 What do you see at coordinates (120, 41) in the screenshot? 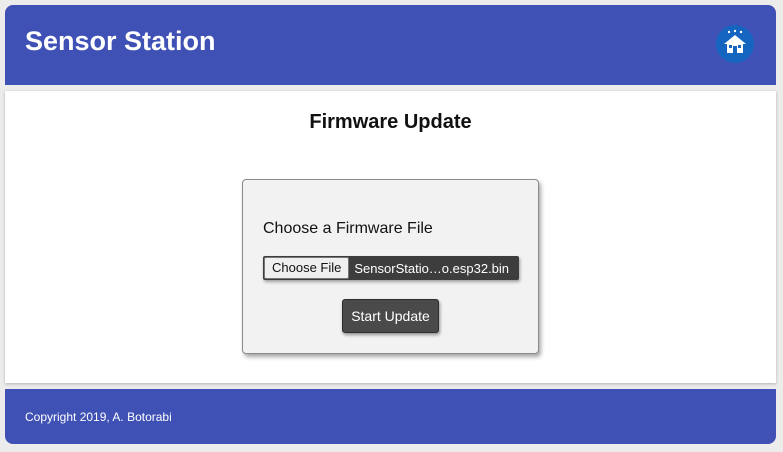
I see `app-title: Sensor Station` at bounding box center [120, 41].